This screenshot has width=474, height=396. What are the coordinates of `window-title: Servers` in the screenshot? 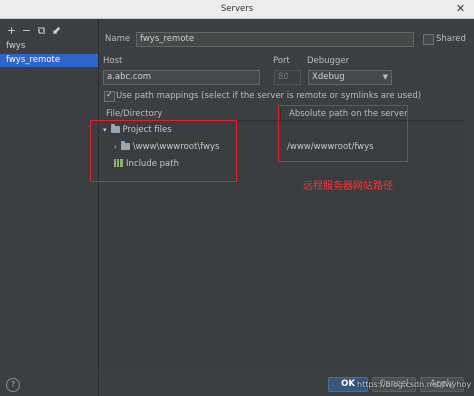 It's located at (237, 9).